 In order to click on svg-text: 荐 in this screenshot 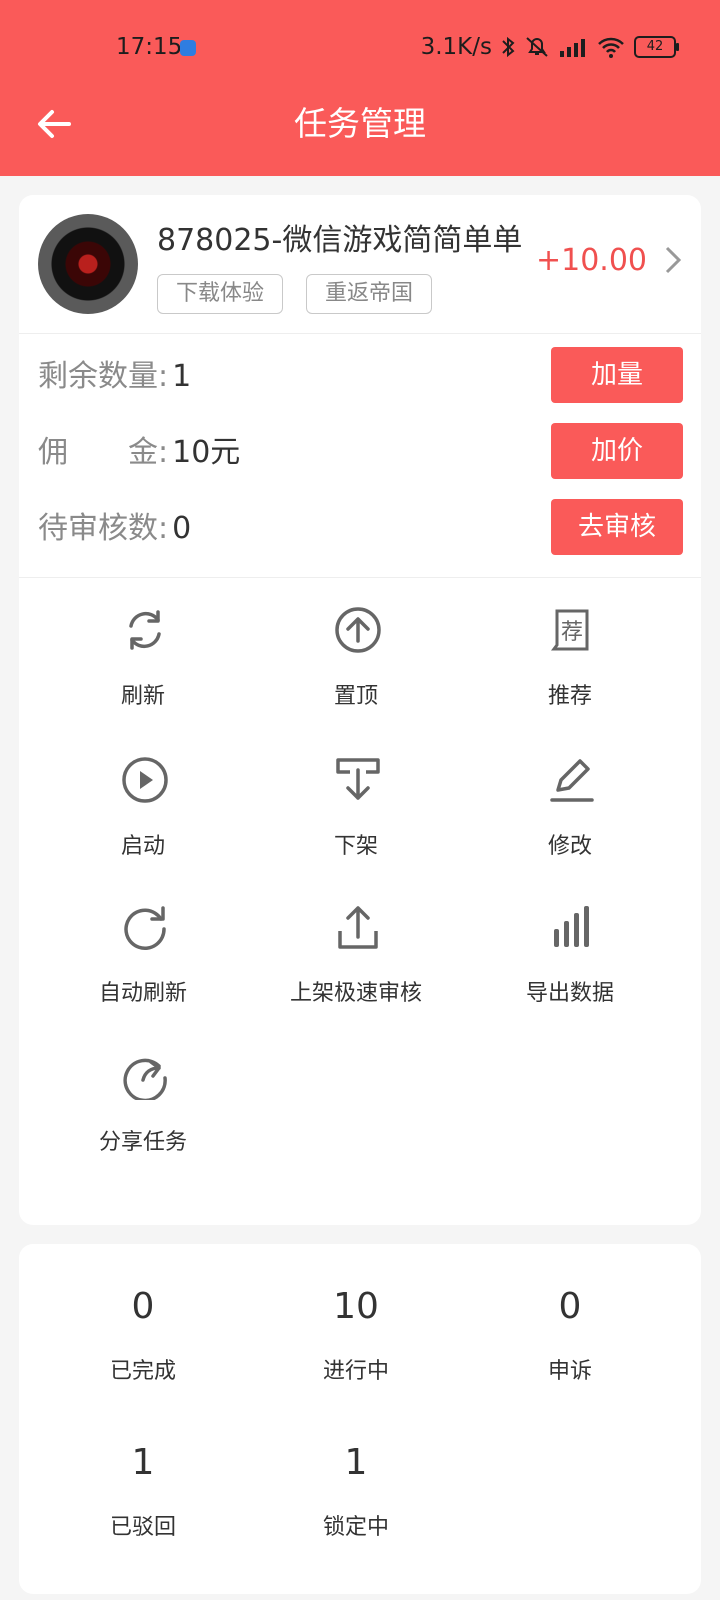, I will do `click(572, 632)`.